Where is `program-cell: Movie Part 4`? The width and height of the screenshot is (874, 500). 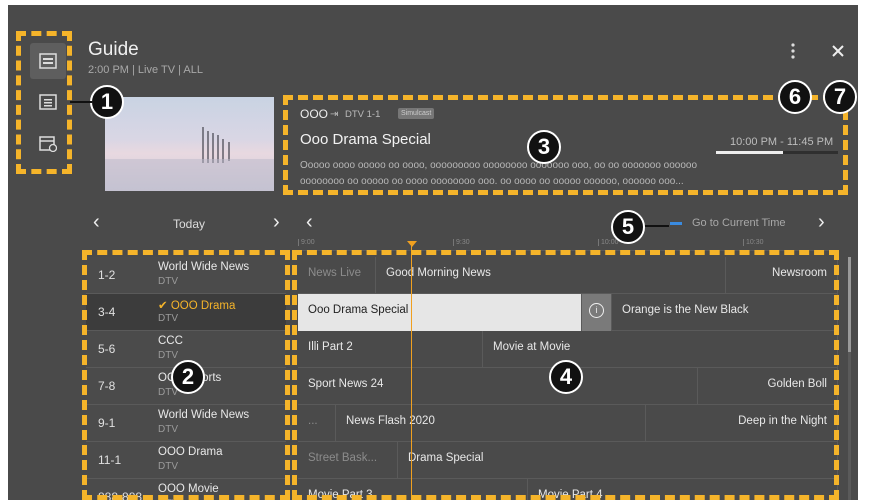 program-cell: Movie Part 4 is located at coordinates (683, 489).